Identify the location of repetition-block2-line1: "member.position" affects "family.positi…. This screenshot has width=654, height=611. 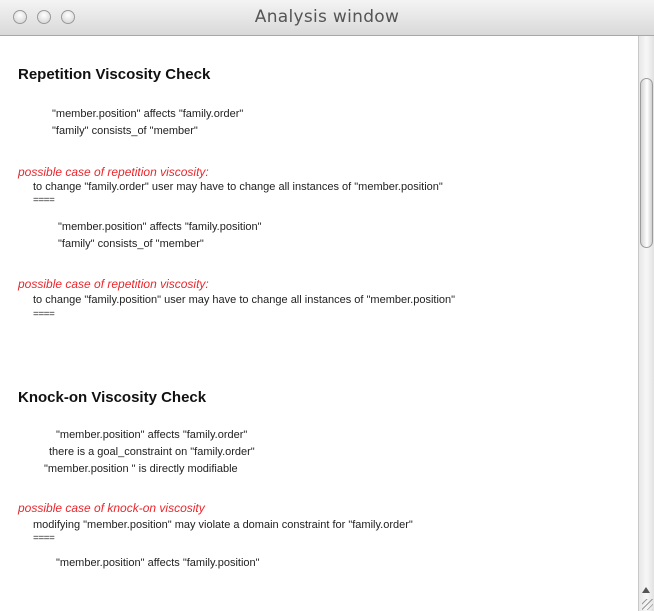
(160, 227).